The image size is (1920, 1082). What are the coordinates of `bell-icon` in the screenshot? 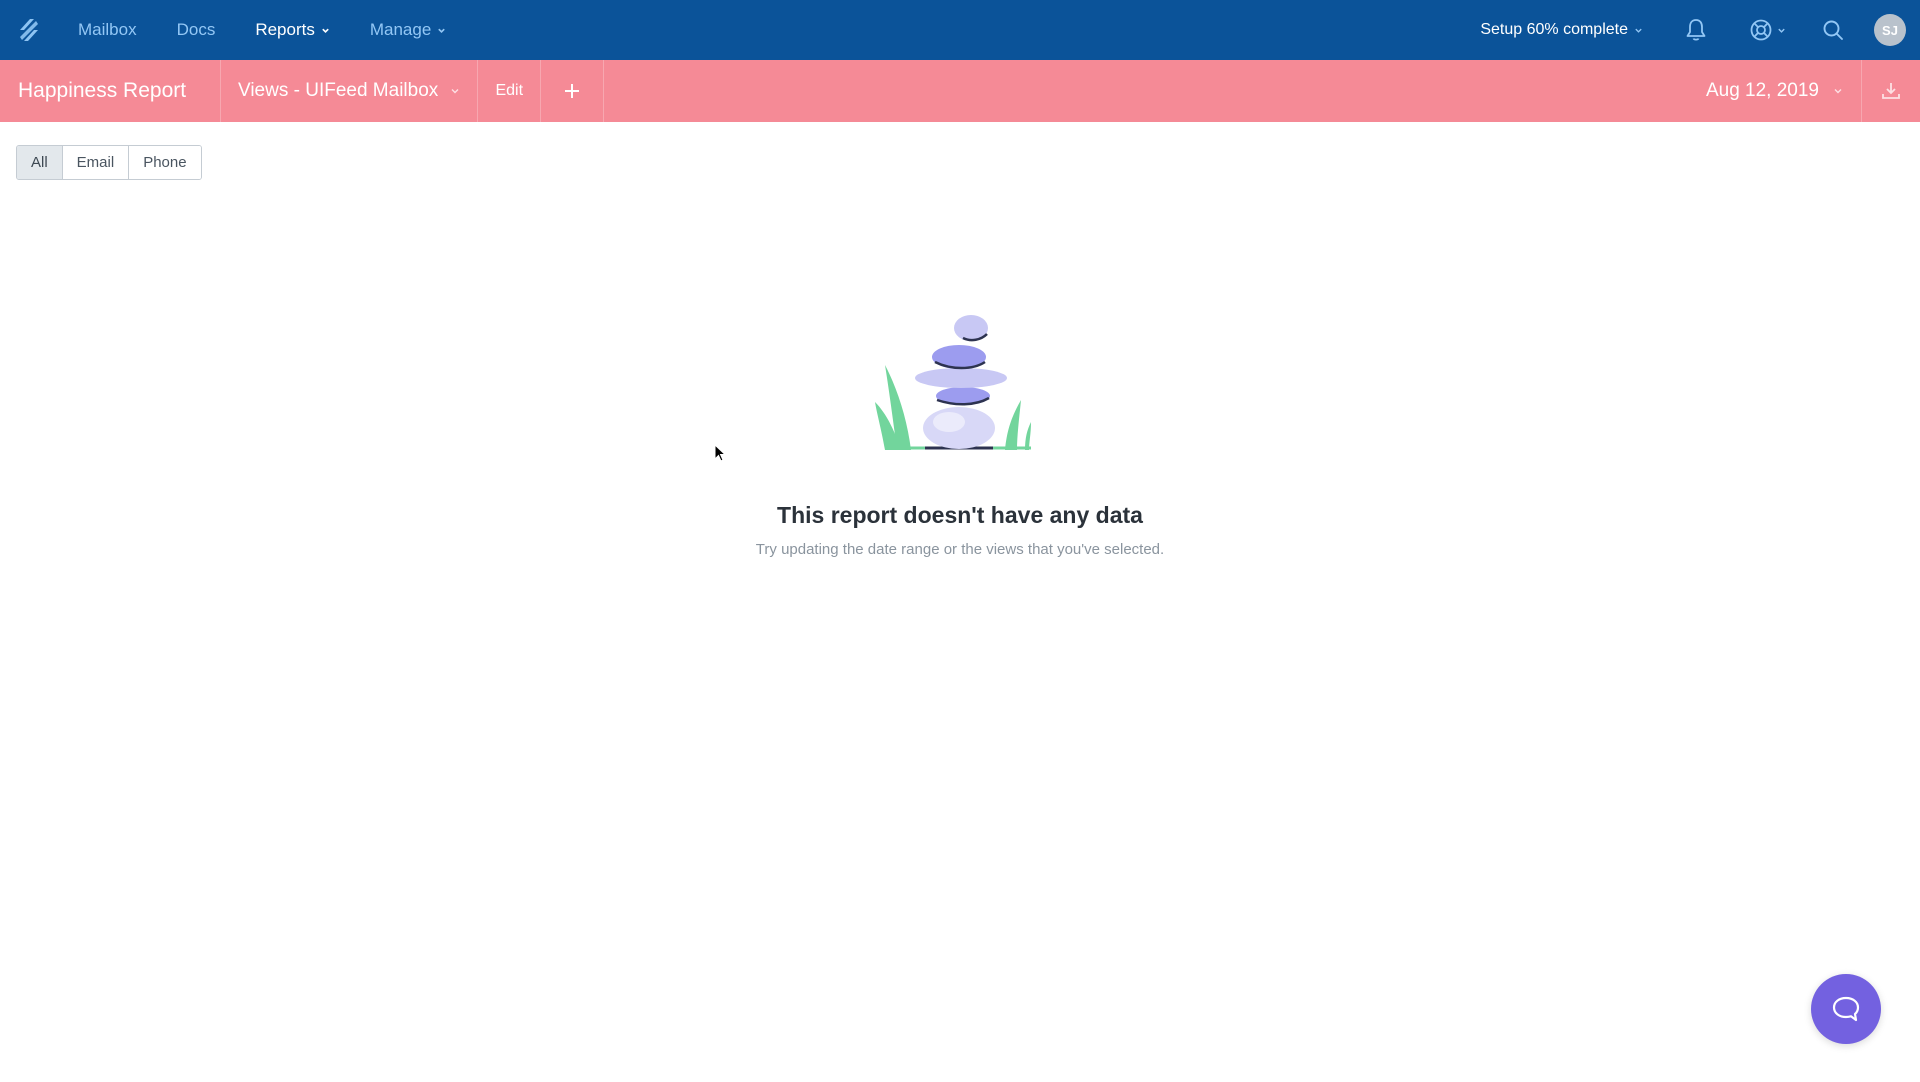 It's located at (1696, 30).